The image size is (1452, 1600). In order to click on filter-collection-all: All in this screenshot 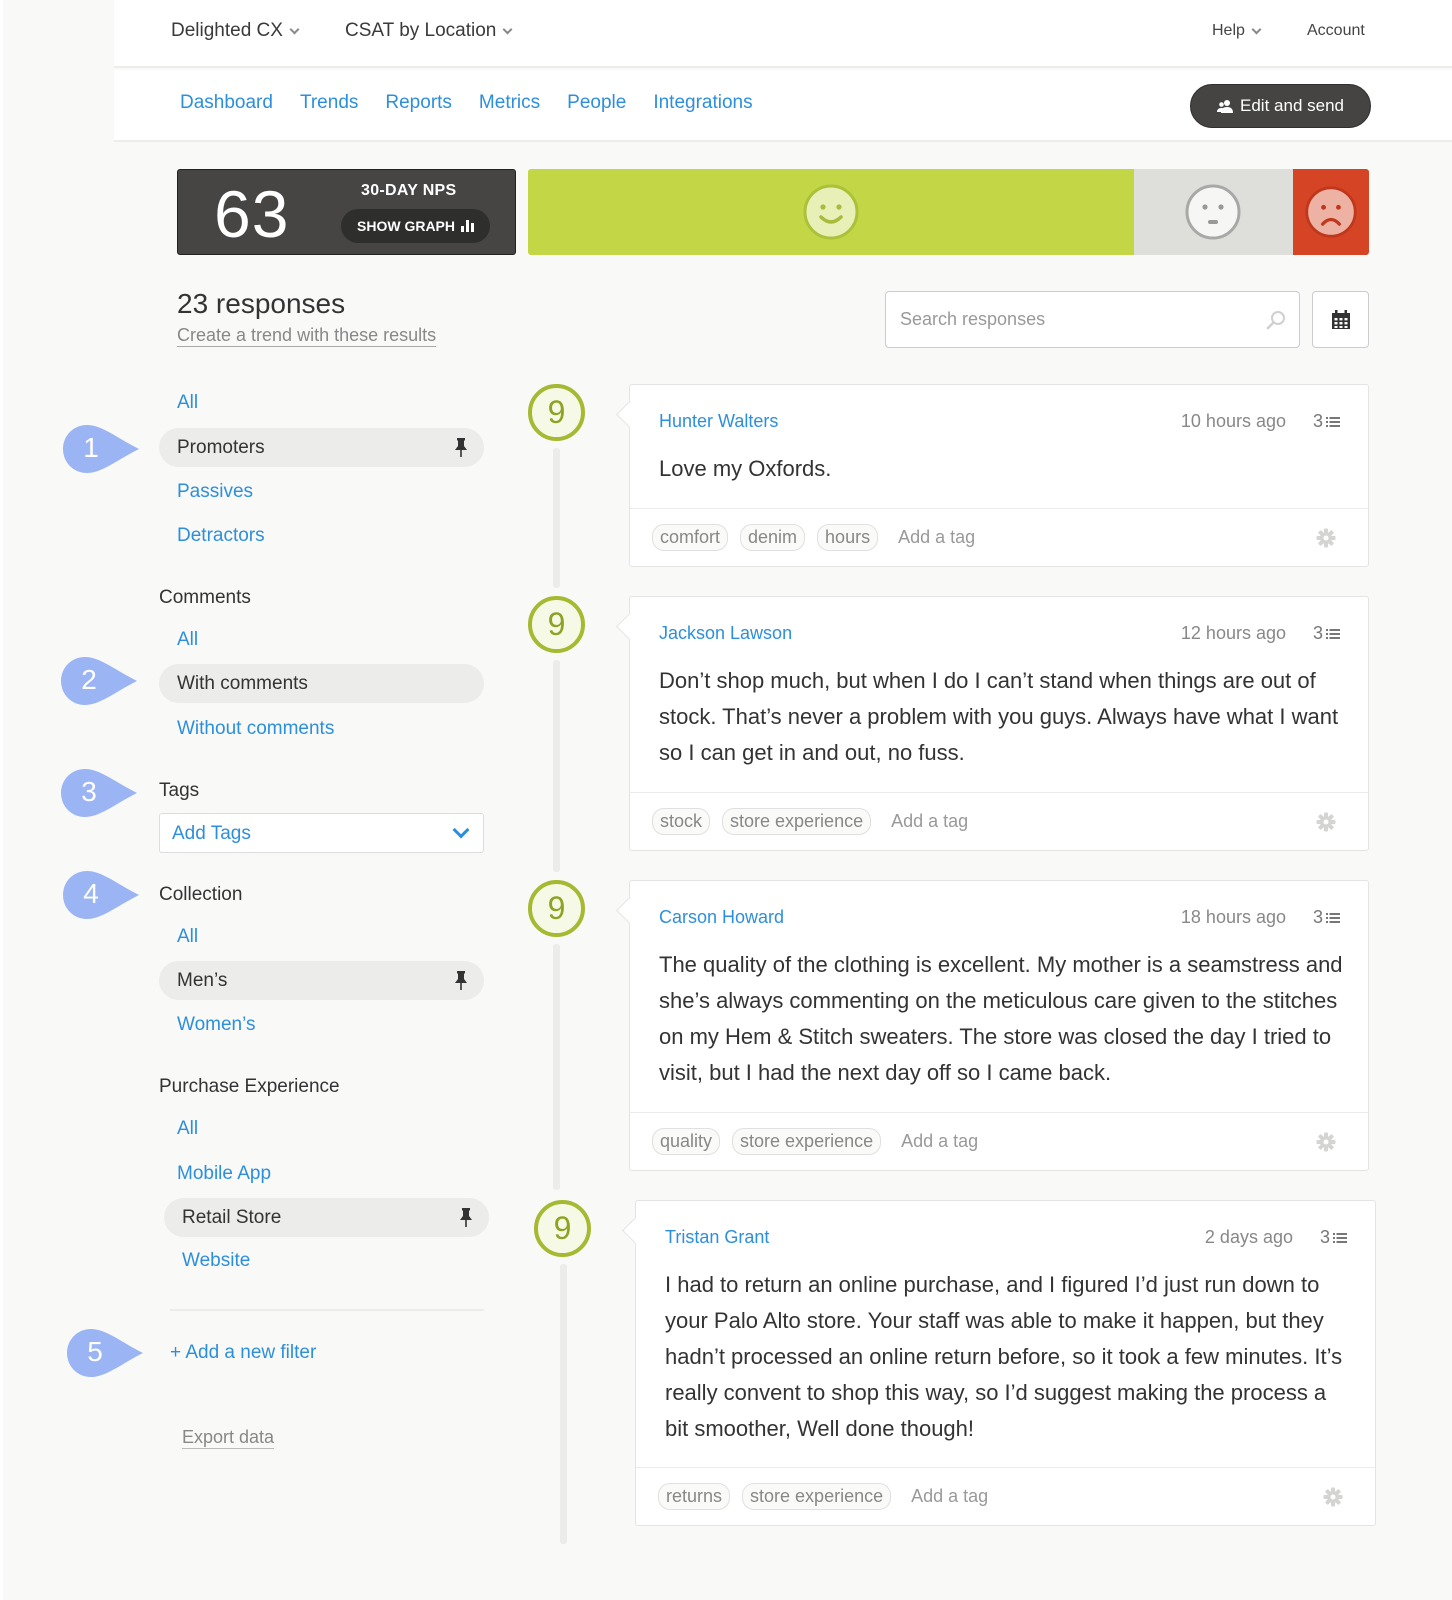, I will do `click(187, 937)`.